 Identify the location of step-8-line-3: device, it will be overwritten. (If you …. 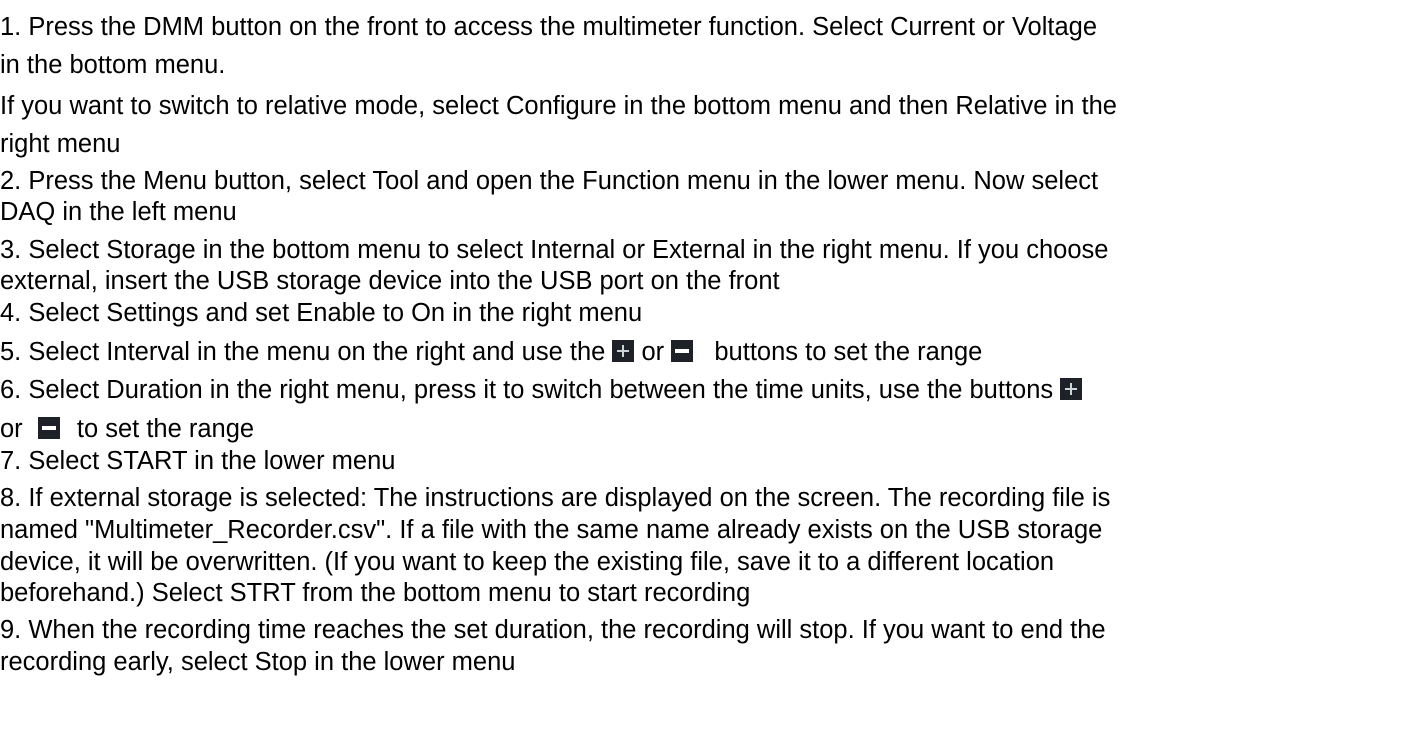
(527, 562).